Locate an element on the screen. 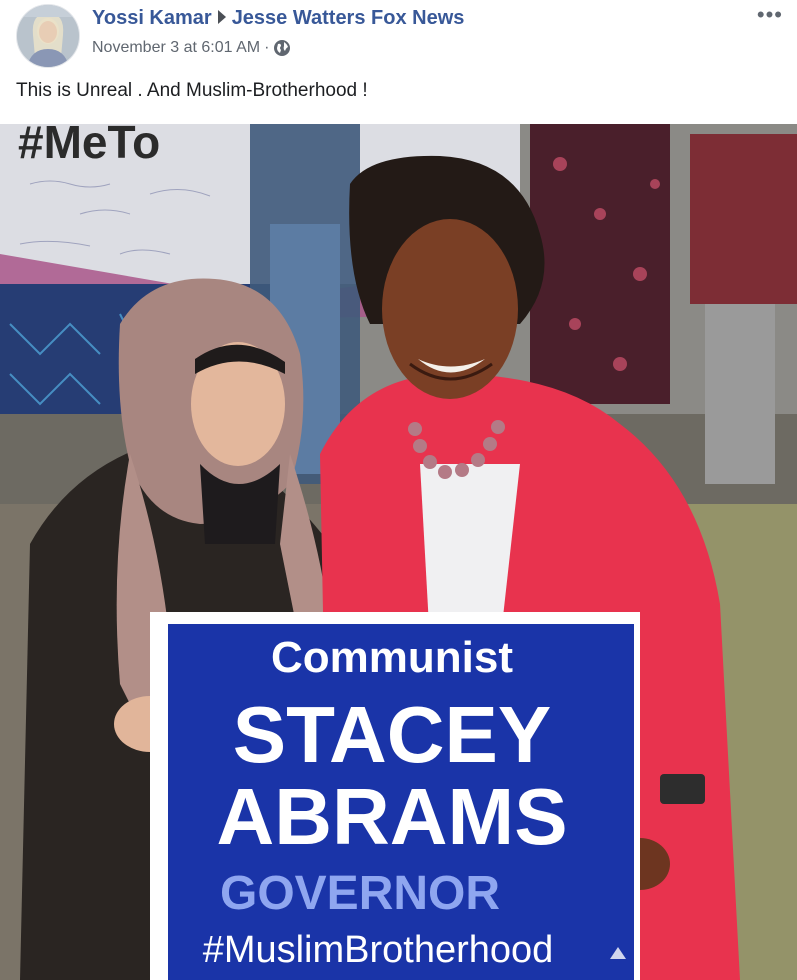 This screenshot has height=980, width=797. sign-line-3: ABRAMS is located at coordinates (391, 816).